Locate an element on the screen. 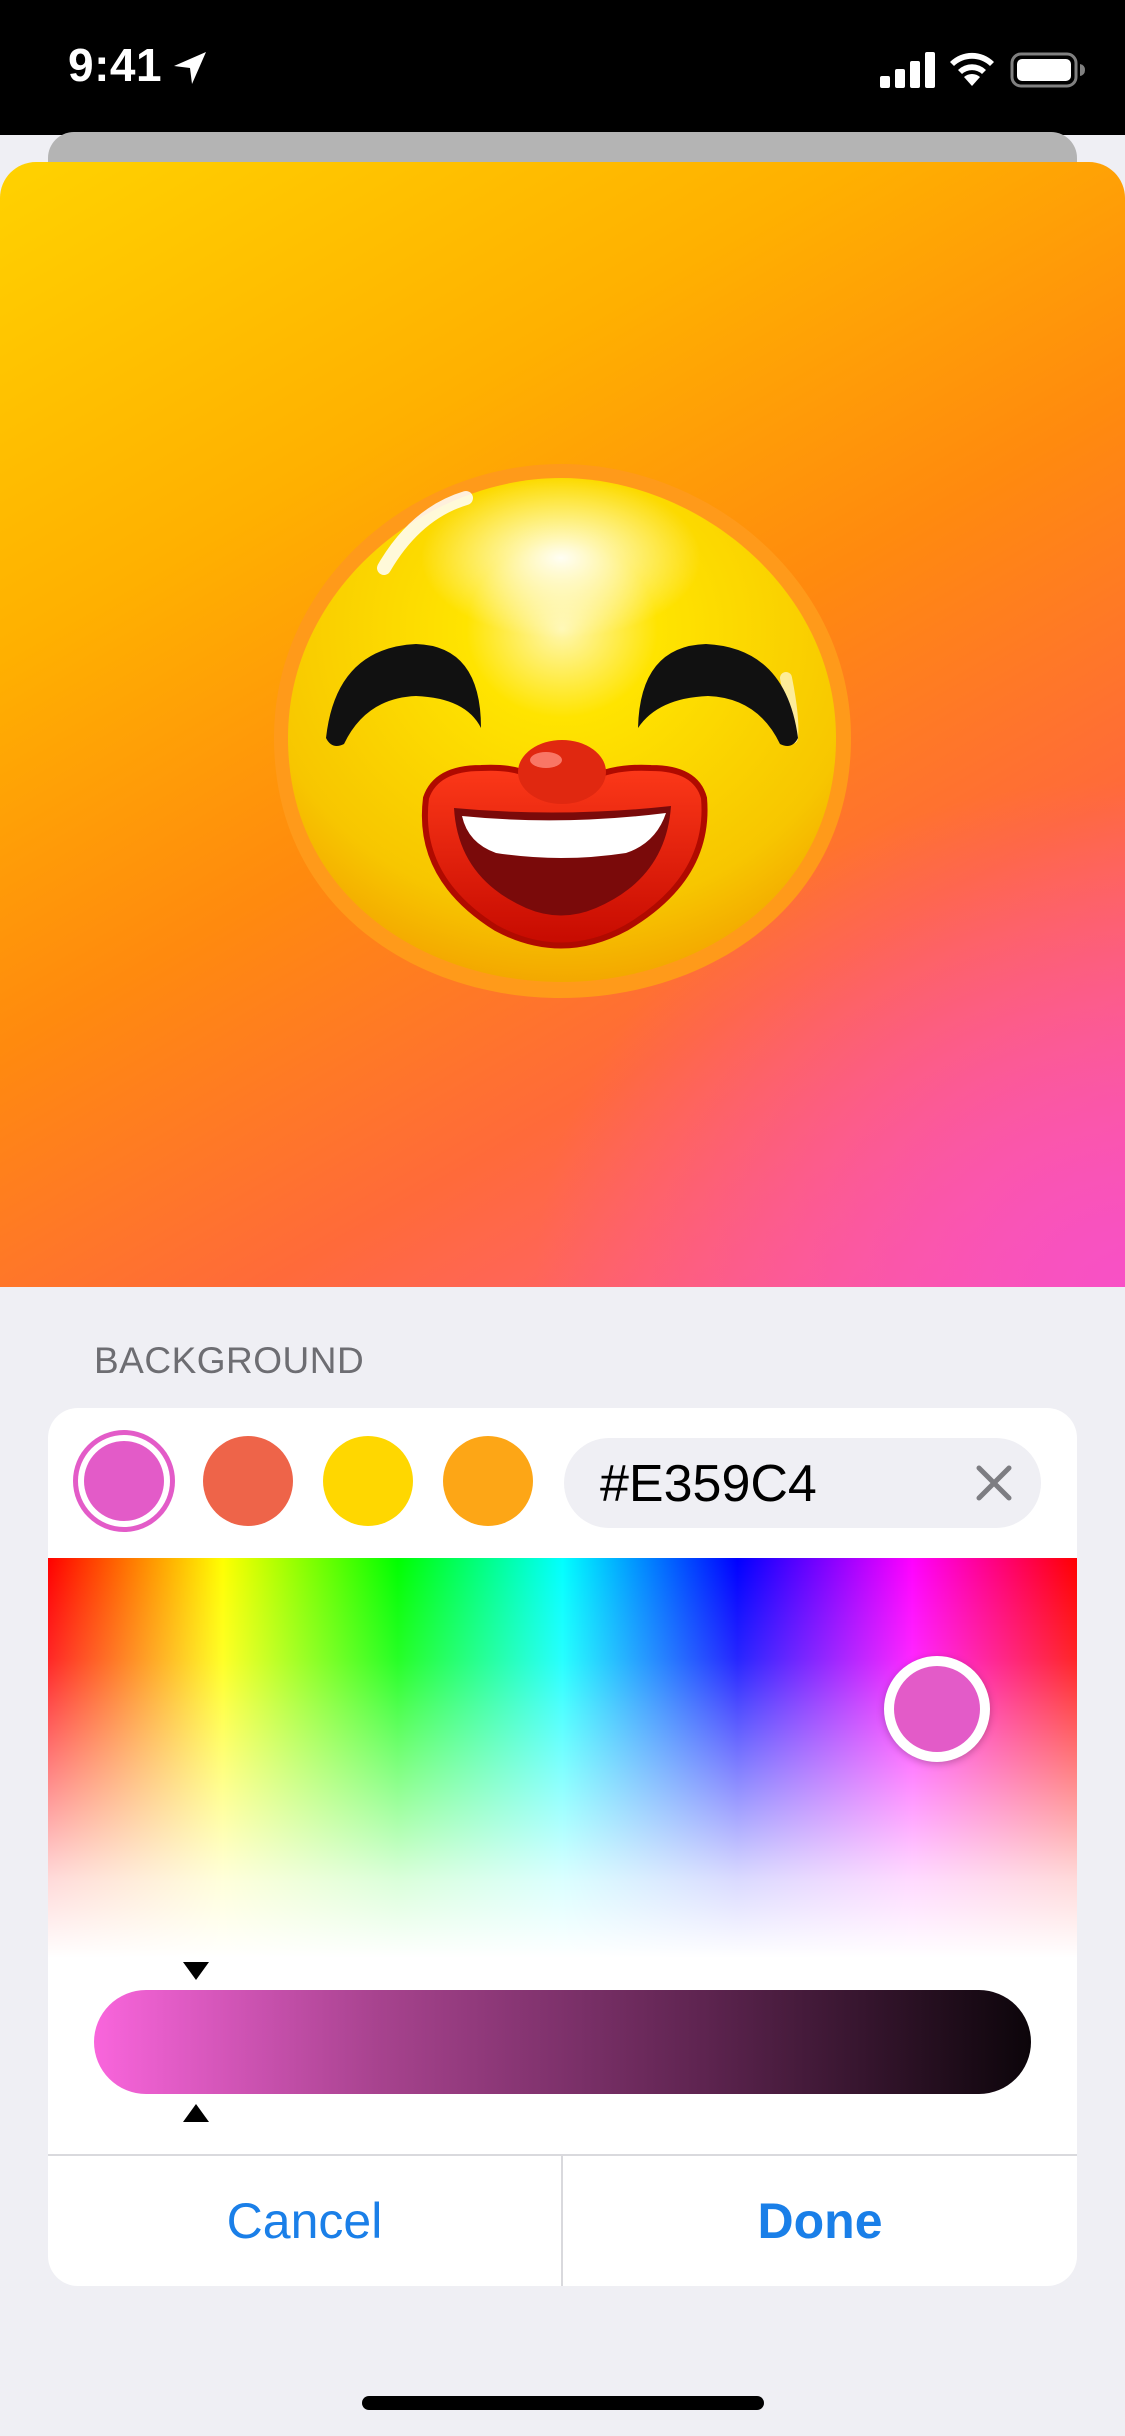 This screenshot has width=1125, height=2436. close-x-icon is located at coordinates (994, 1483).